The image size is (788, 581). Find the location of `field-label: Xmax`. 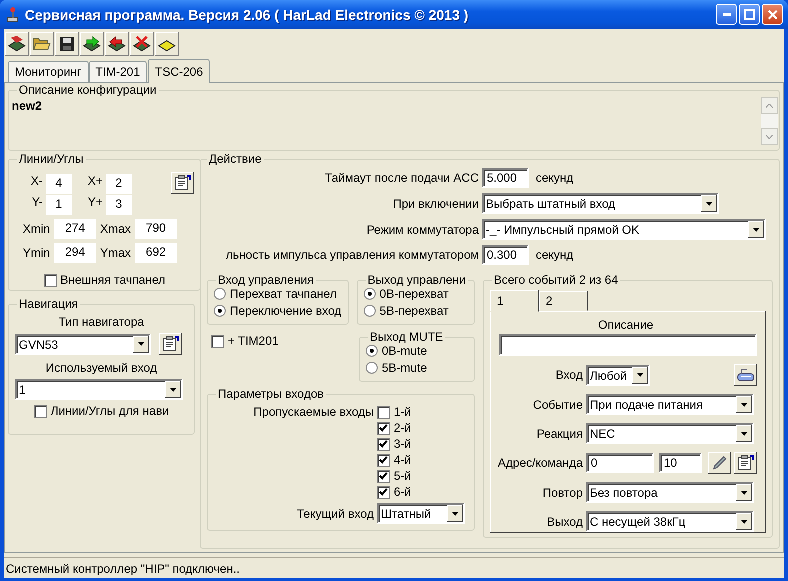

field-label: Xmax is located at coordinates (116, 229).